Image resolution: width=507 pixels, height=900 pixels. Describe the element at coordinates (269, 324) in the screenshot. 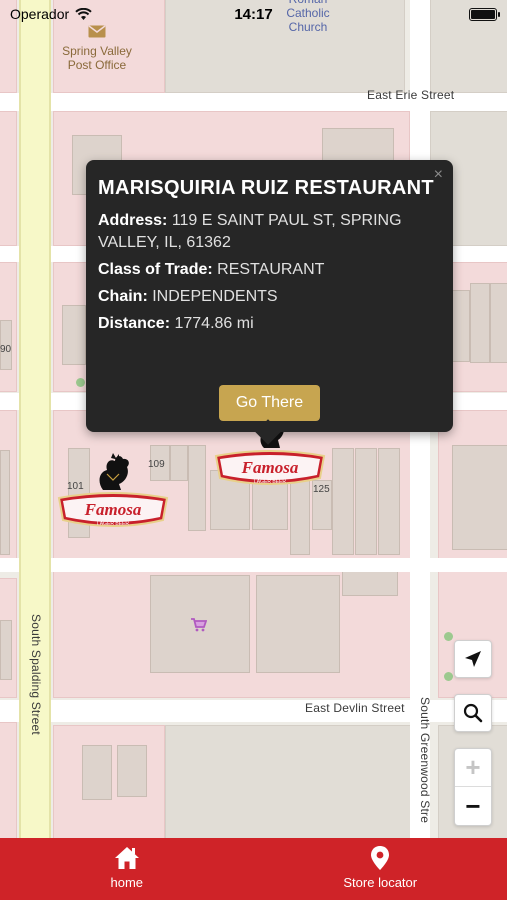

I see `distance-row: Distance: 1774.86 mi` at that location.